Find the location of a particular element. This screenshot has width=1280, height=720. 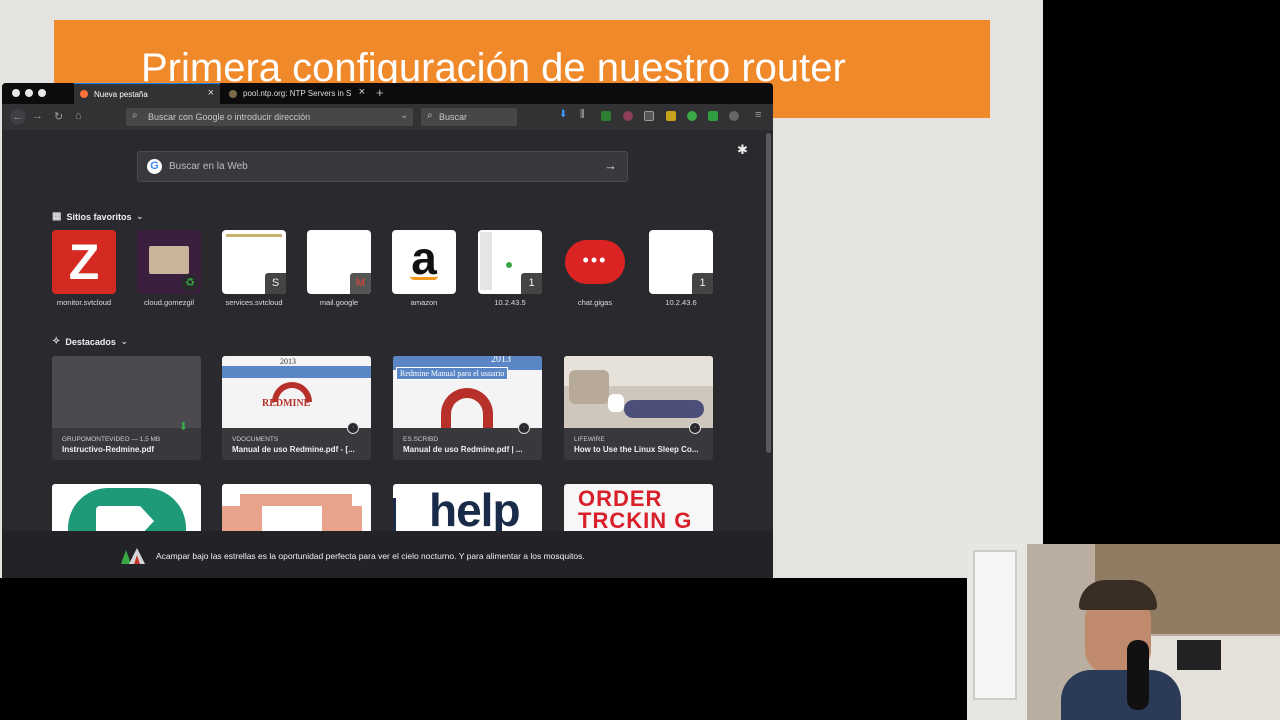

site-label: 10.2.43.6 is located at coordinates (681, 302).